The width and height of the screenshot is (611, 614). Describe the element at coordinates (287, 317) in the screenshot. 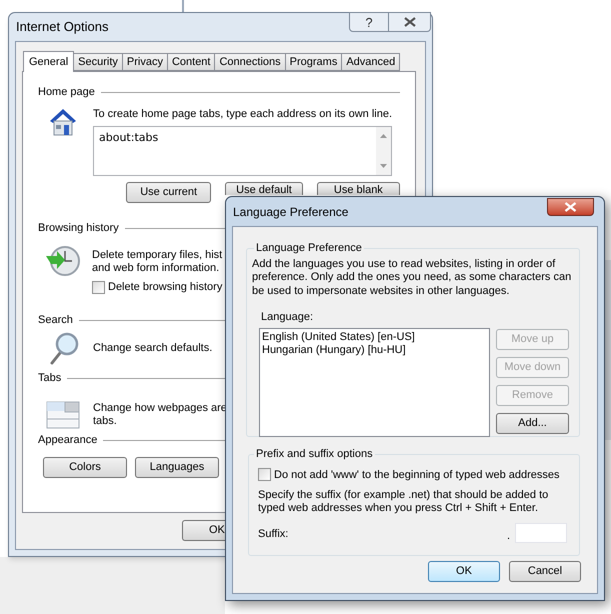

I see `list-label: Language:` at that location.